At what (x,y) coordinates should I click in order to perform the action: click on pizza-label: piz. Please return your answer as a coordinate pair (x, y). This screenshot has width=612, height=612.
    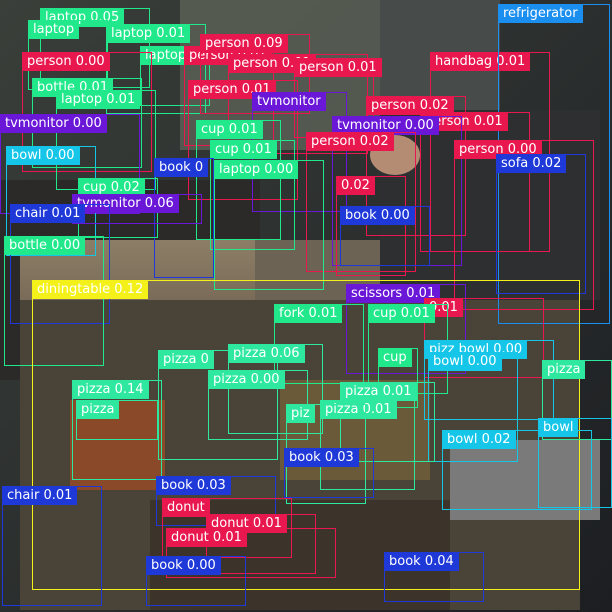
    Looking at the image, I should click on (300, 413).